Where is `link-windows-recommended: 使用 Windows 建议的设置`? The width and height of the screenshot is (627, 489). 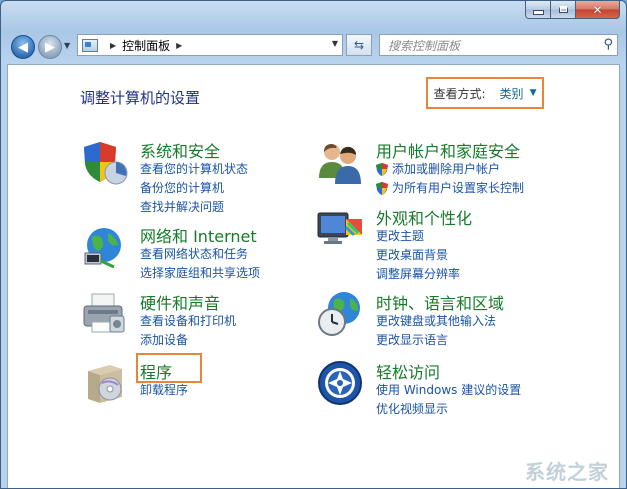
link-windows-recommended: 使用 Windows 建议的设置 is located at coordinates (448, 390).